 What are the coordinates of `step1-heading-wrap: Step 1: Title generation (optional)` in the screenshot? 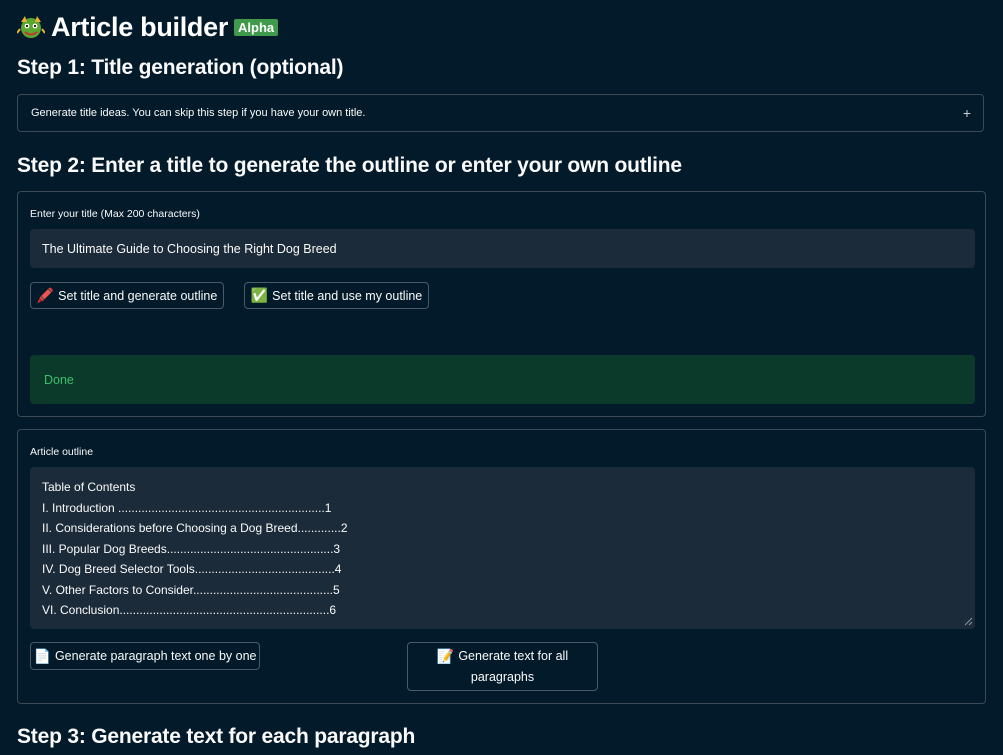 It's located at (180, 68).